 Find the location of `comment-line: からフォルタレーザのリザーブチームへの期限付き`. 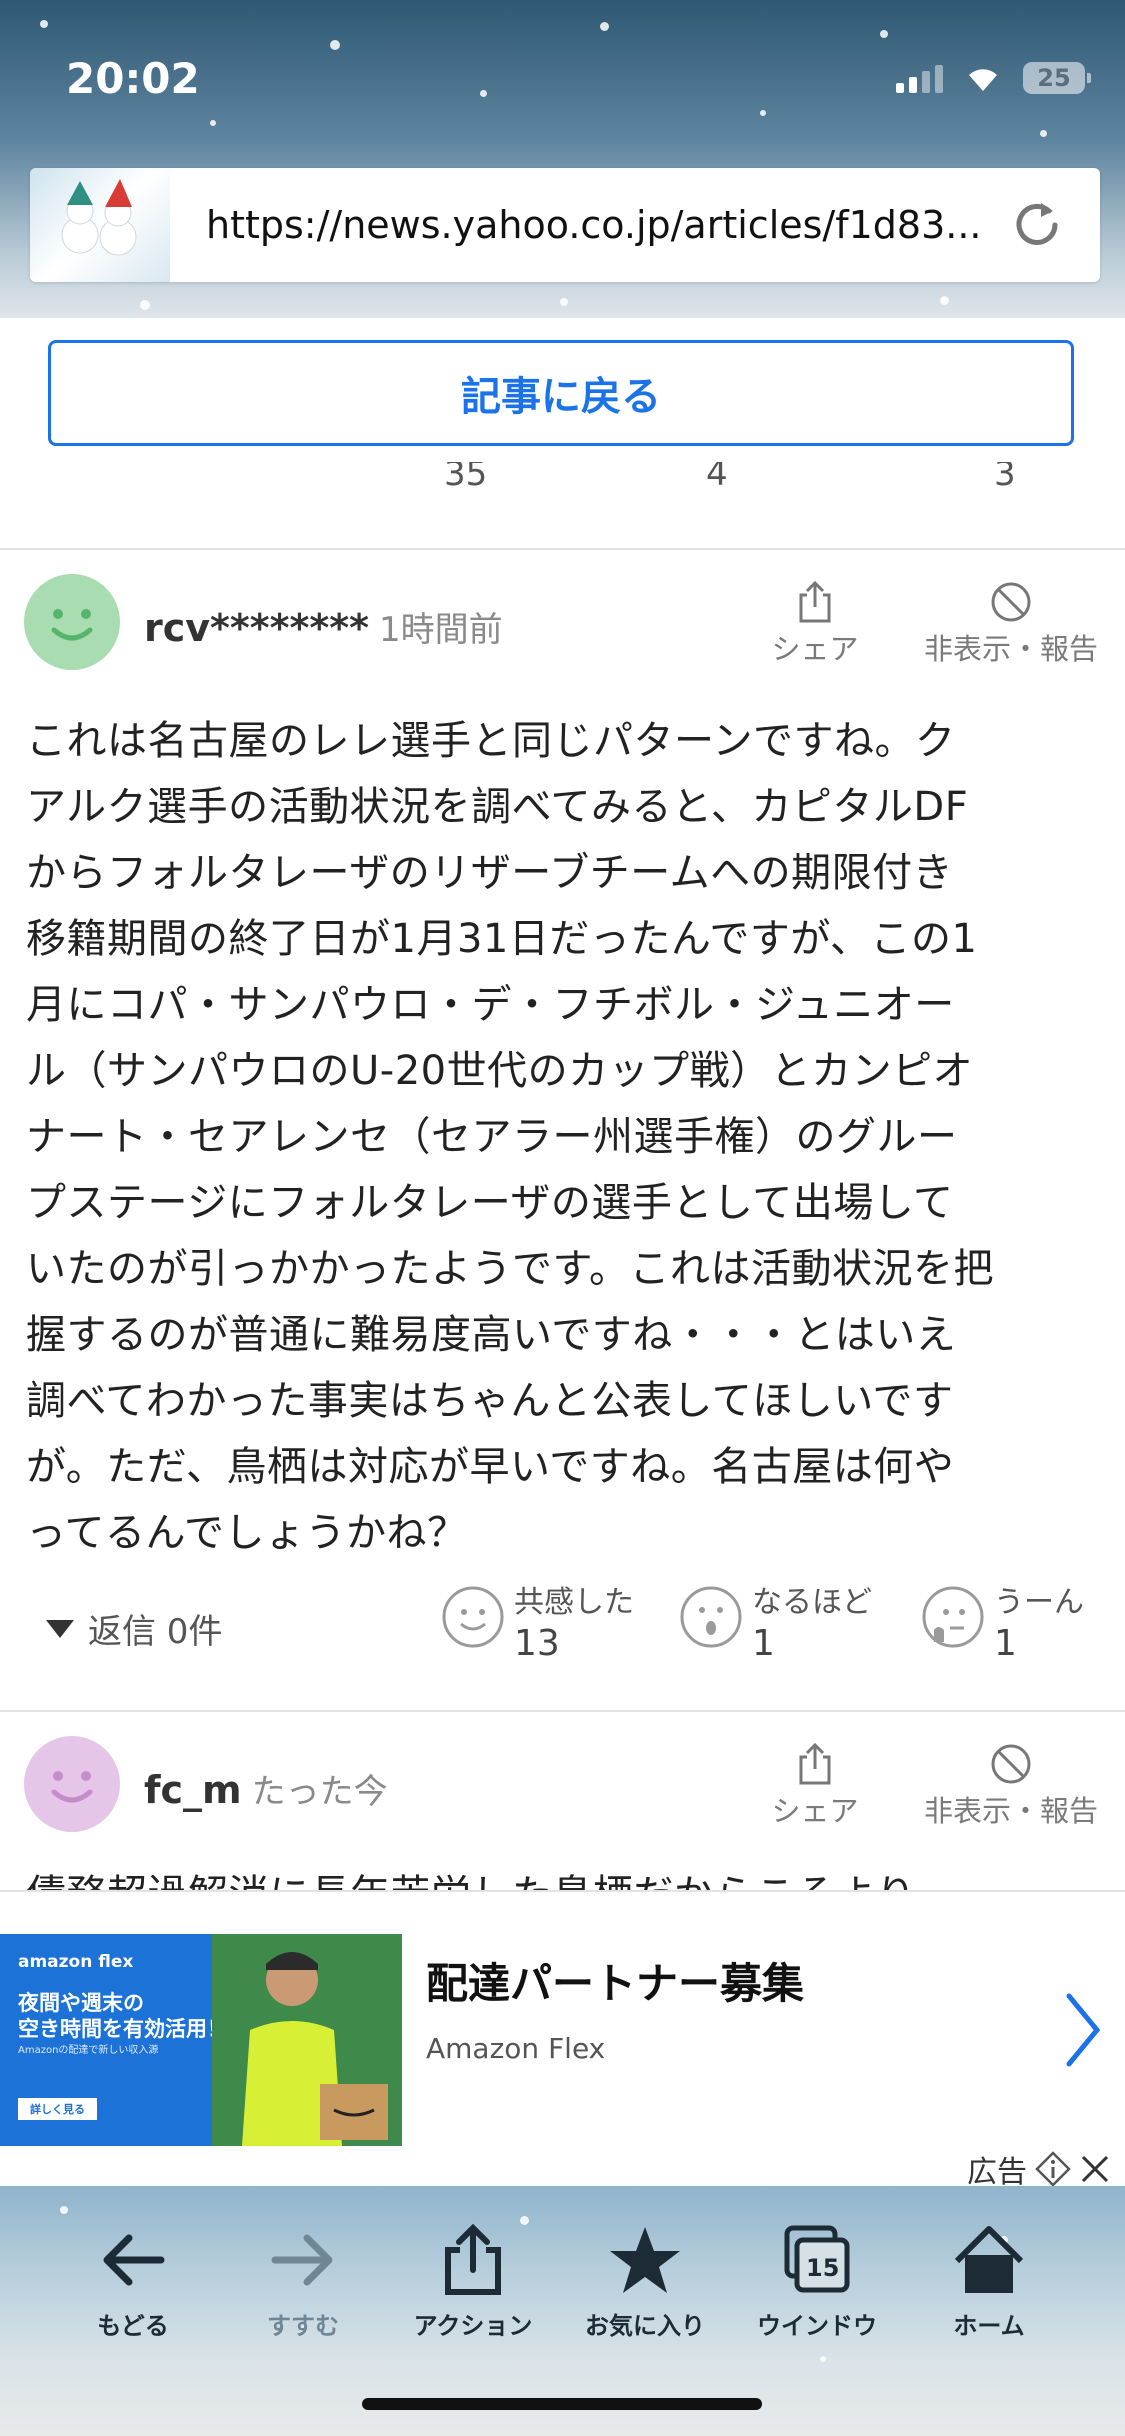

comment-line: からフォルタレーザのリザーブチームへの期限付き is located at coordinates (490, 873).